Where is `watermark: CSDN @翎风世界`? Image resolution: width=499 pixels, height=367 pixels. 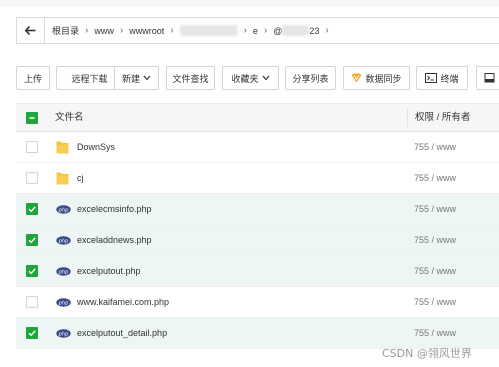
watermark: CSDN @翎风世界 is located at coordinates (427, 353).